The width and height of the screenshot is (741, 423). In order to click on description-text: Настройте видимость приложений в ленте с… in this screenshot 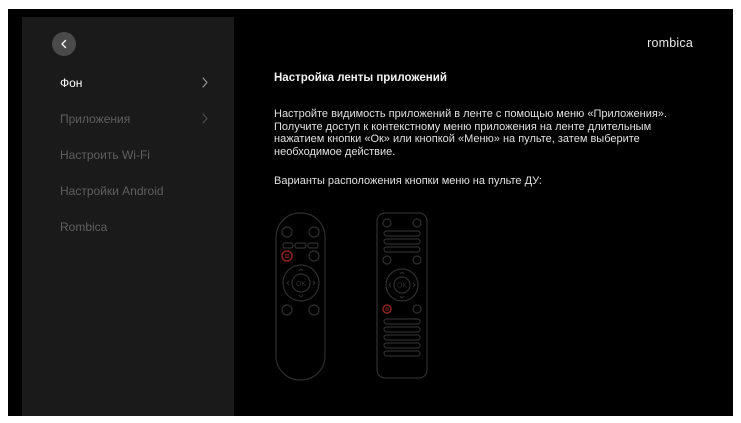, I will do `click(470, 133)`.